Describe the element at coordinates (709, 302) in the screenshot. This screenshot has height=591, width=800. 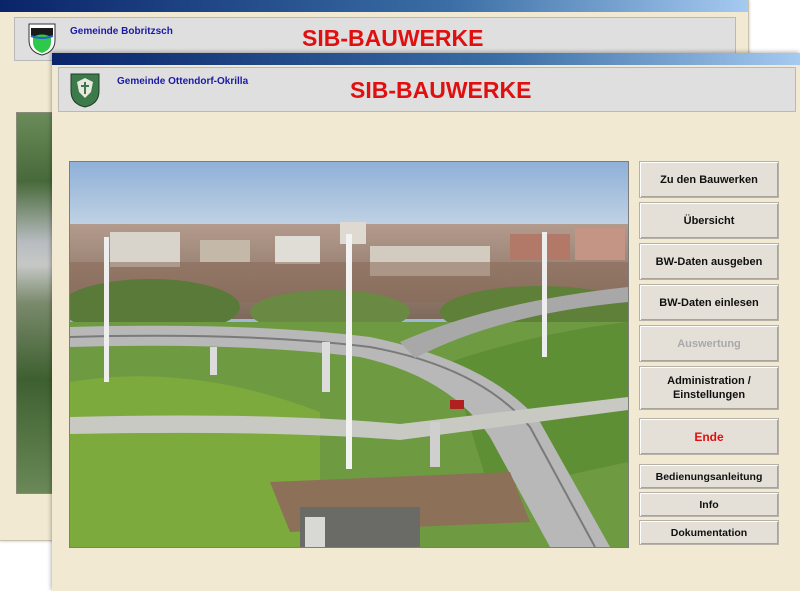
I see `bw-daten-einlesen-button: BW-Daten einlesen` at that location.